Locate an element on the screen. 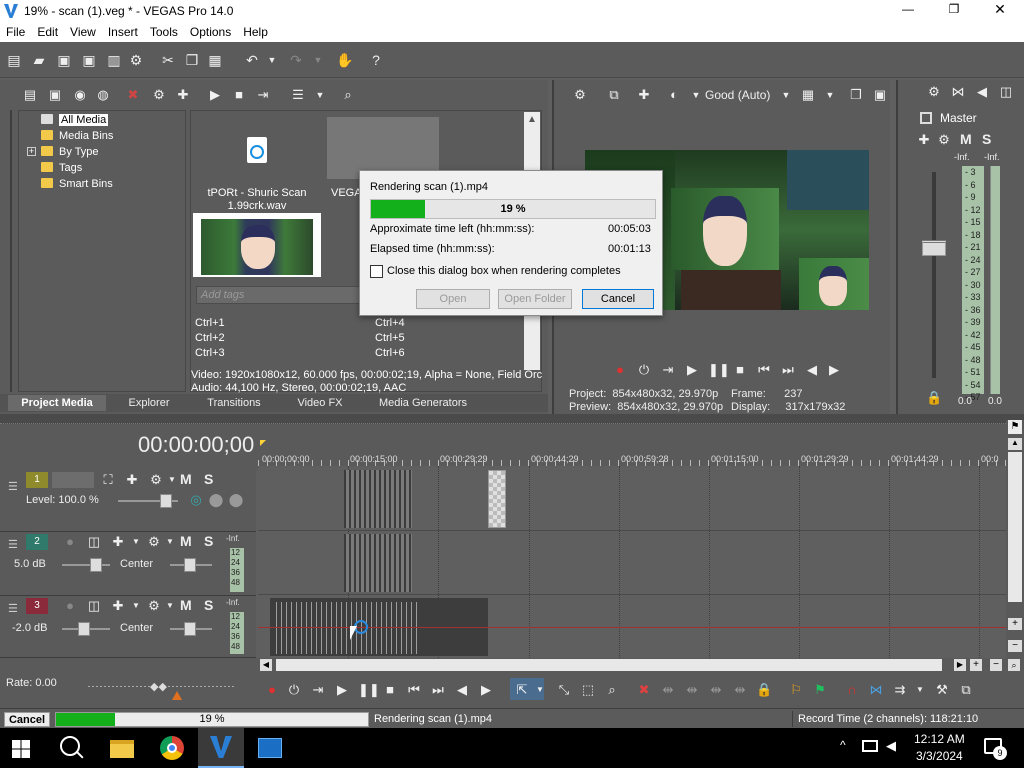 This screenshot has width=1024, height=768. start-button is located at coordinates (21, 749).